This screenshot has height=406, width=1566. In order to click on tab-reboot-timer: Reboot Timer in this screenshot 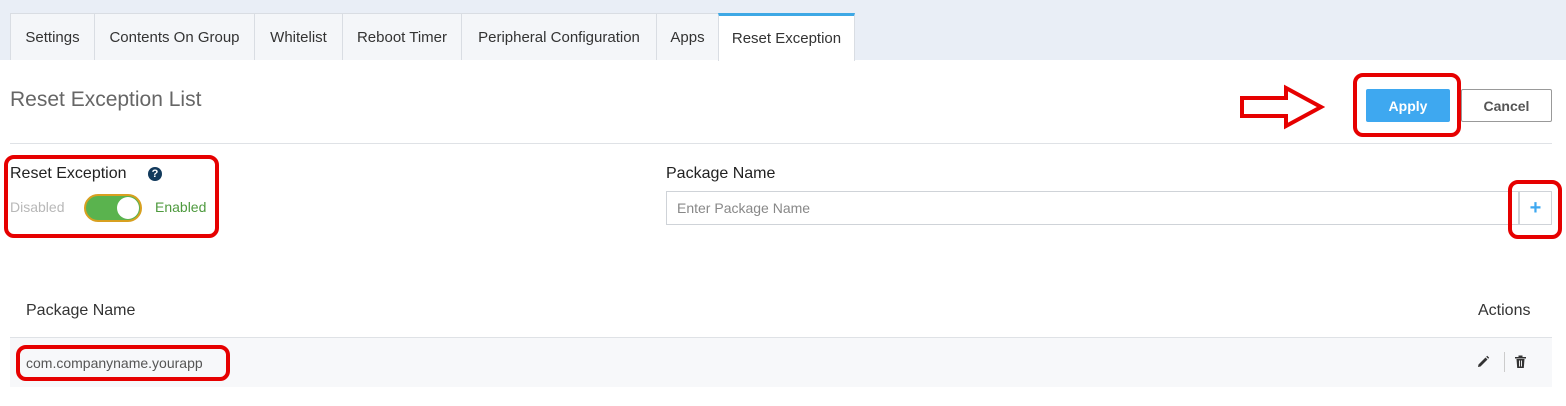, I will do `click(402, 36)`.